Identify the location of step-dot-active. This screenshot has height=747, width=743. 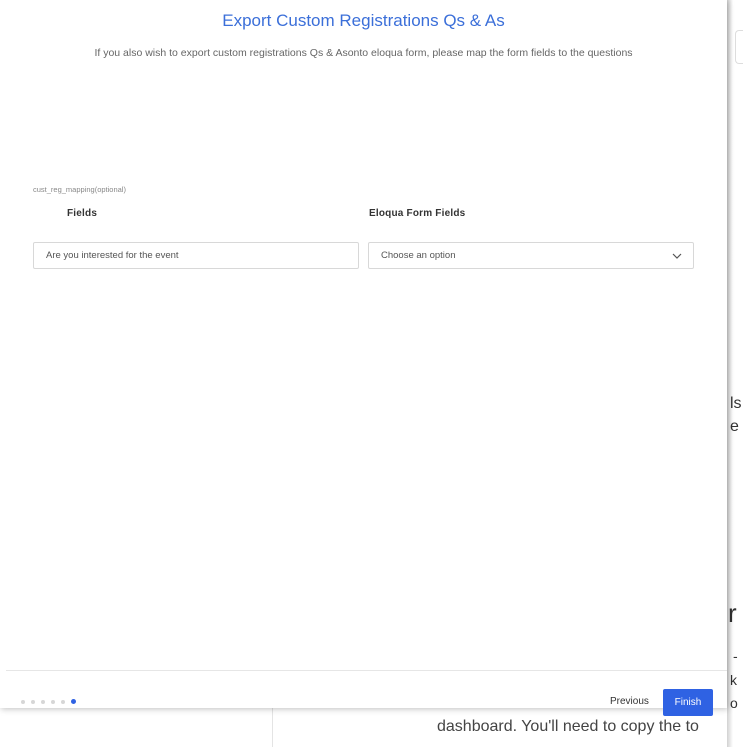
(73, 701).